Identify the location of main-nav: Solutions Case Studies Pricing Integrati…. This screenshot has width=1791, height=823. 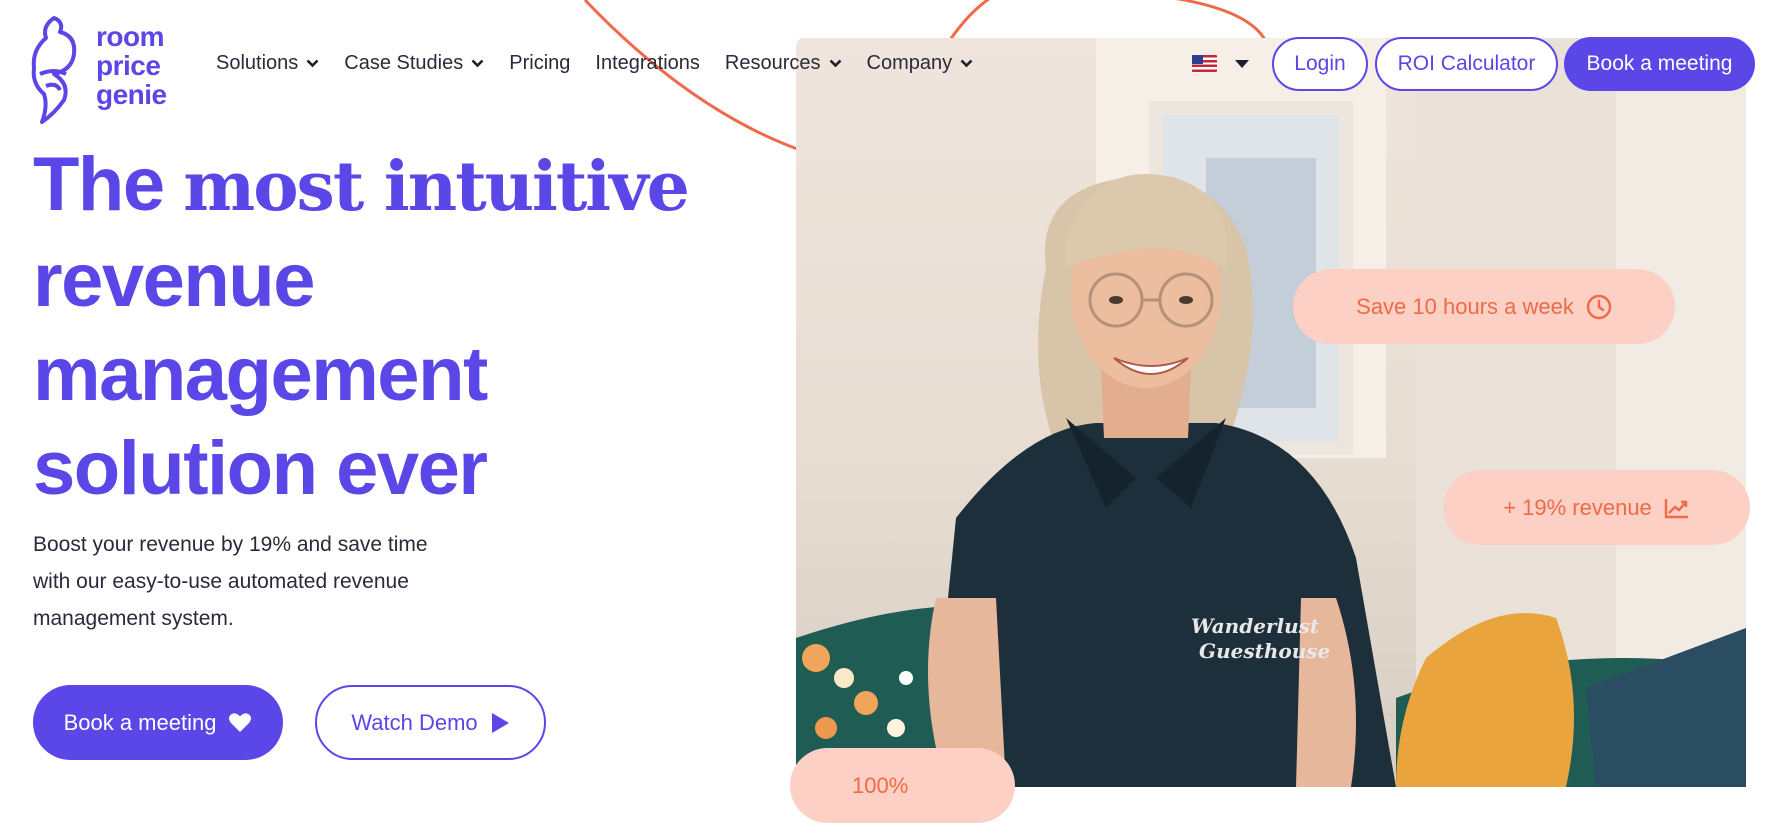
(594, 63).